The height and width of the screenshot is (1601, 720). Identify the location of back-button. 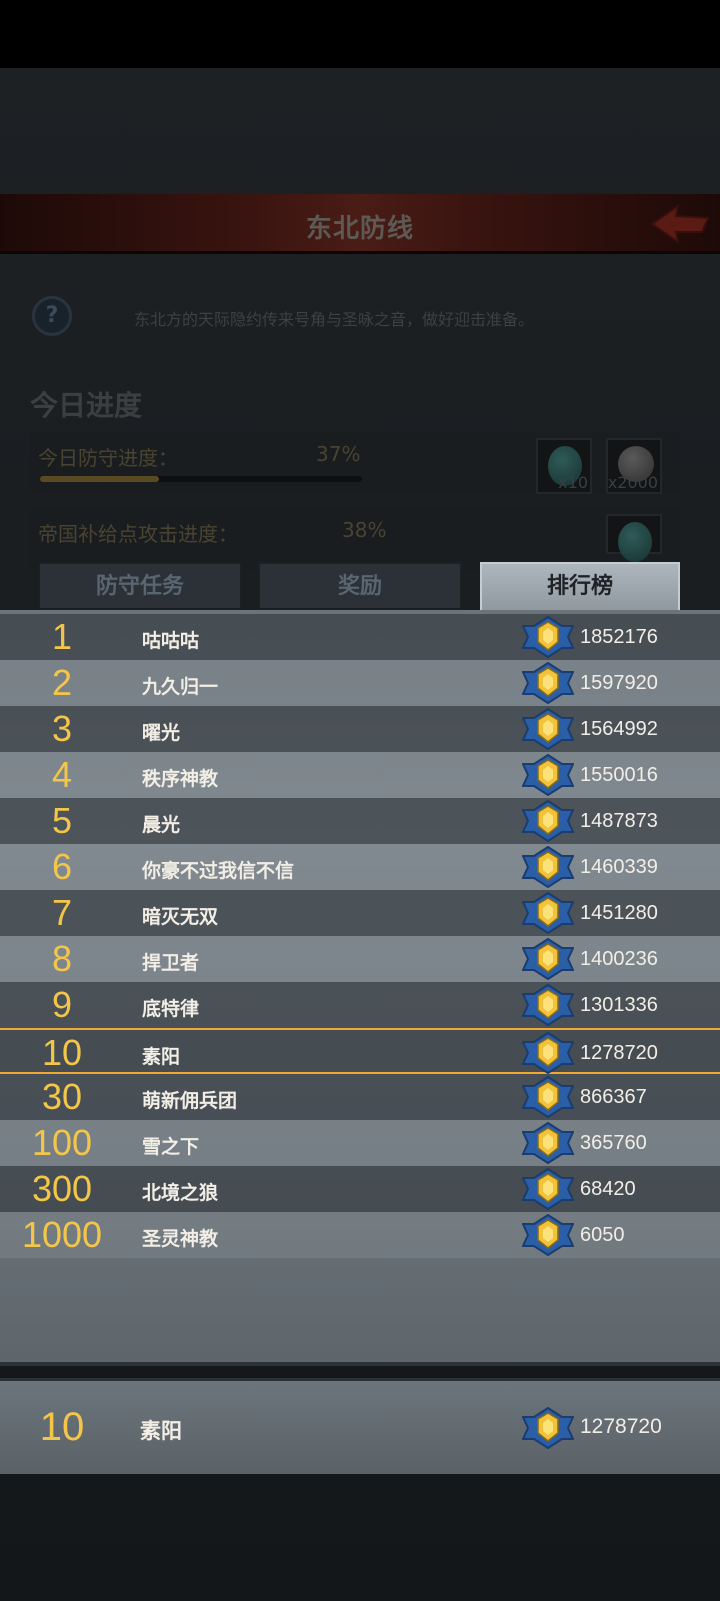
(680, 224).